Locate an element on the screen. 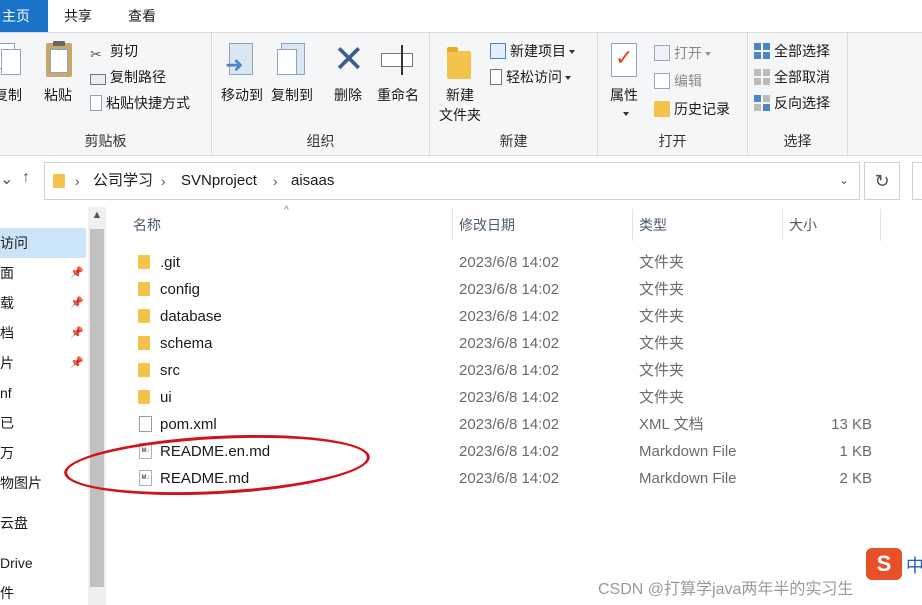 Image resolution: width=922 pixels, height=605 pixels. nav-item: 云盘 is located at coordinates (43, 523).